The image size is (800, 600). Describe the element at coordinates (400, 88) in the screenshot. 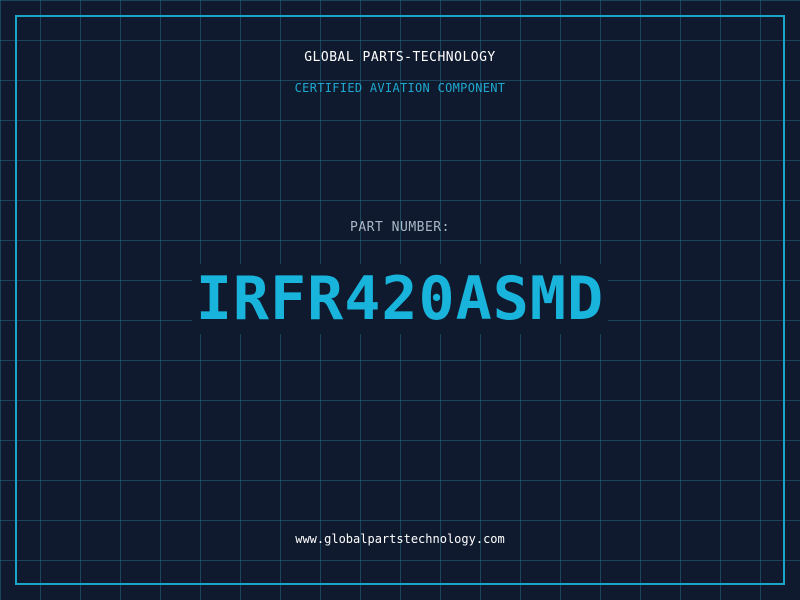

I see `tagline: CERTIFIED AVIATION COMPONENT` at that location.